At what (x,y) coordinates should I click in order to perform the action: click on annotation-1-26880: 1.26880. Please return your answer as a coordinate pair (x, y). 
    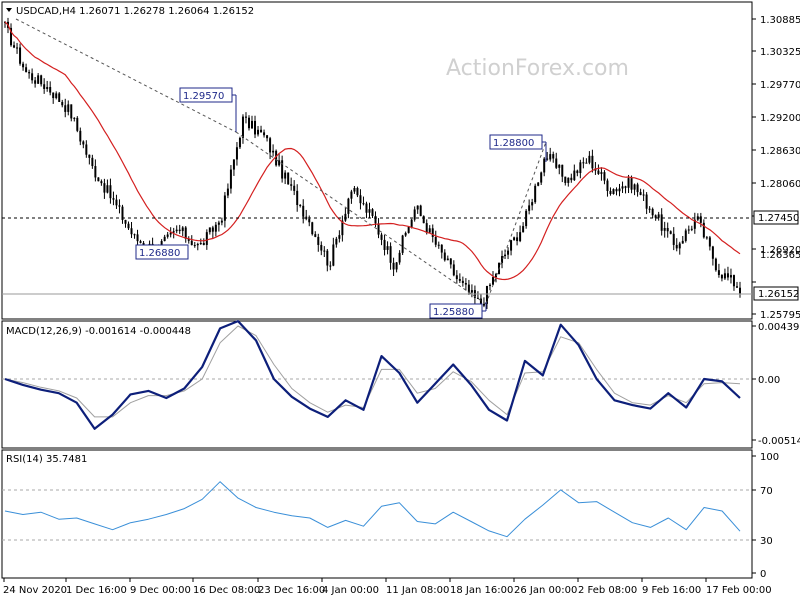
    Looking at the image, I should click on (162, 252).